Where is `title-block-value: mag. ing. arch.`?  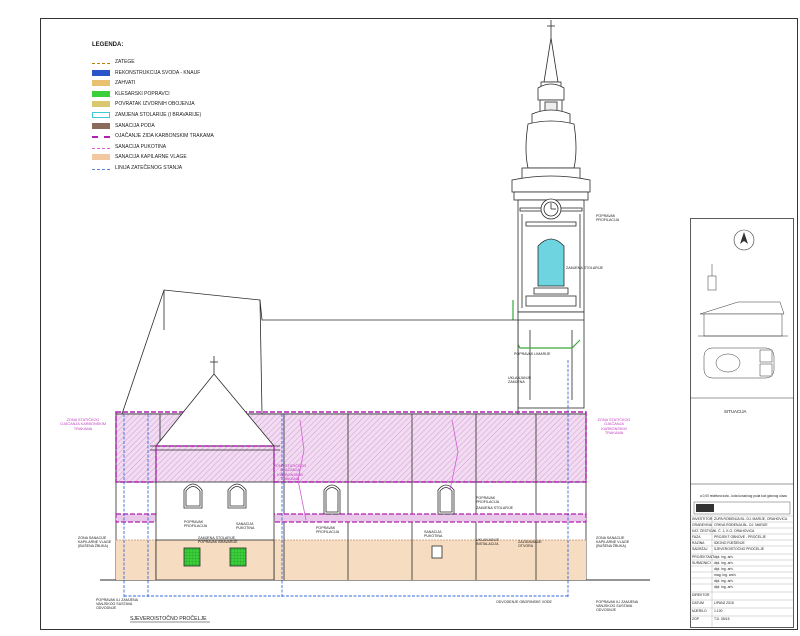 title-block-value: mag. ing. arch. is located at coordinates (725, 575).